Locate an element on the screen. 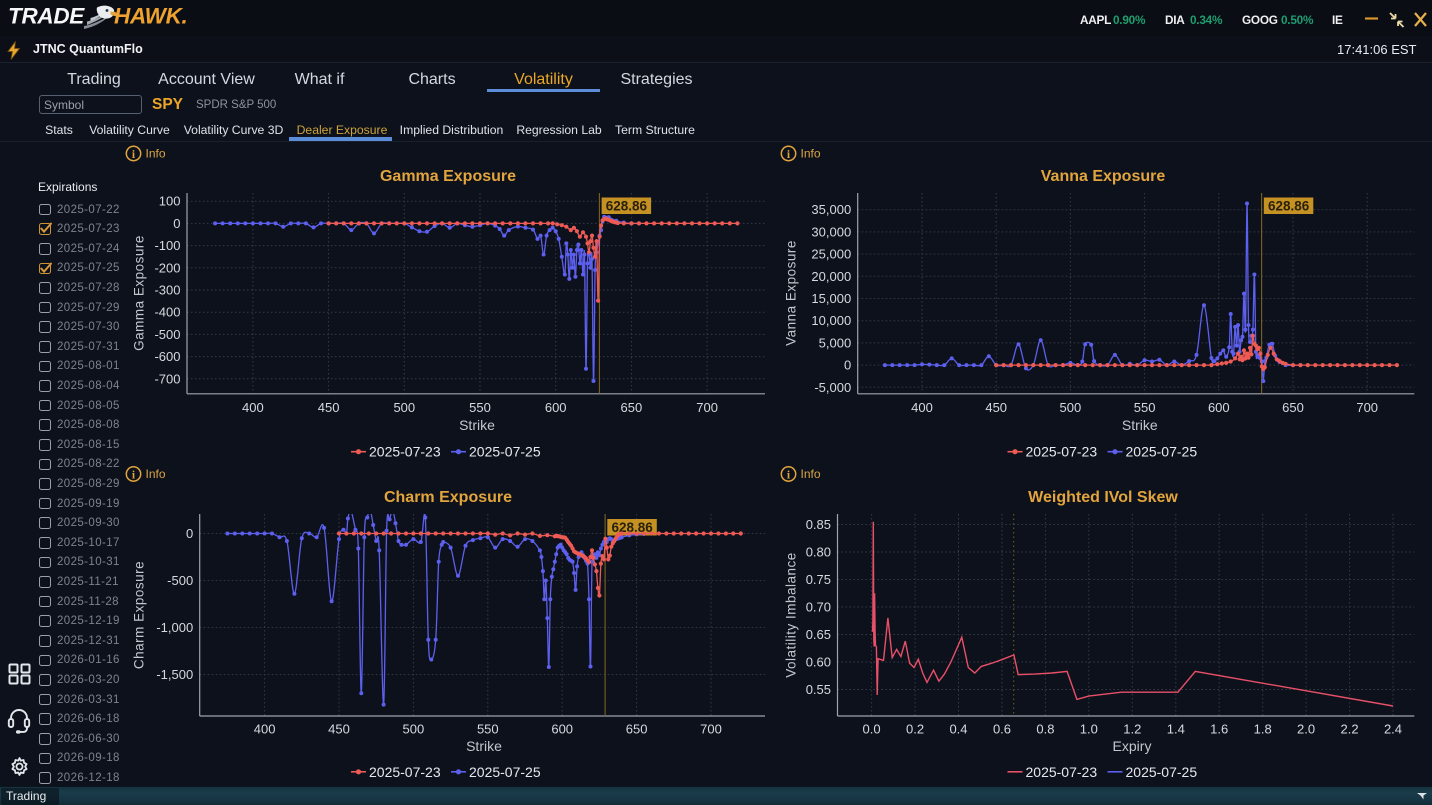 Image resolution: width=1432 pixels, height=805 pixels. svg-text: Weighted IVol Skew is located at coordinates (1103, 497).